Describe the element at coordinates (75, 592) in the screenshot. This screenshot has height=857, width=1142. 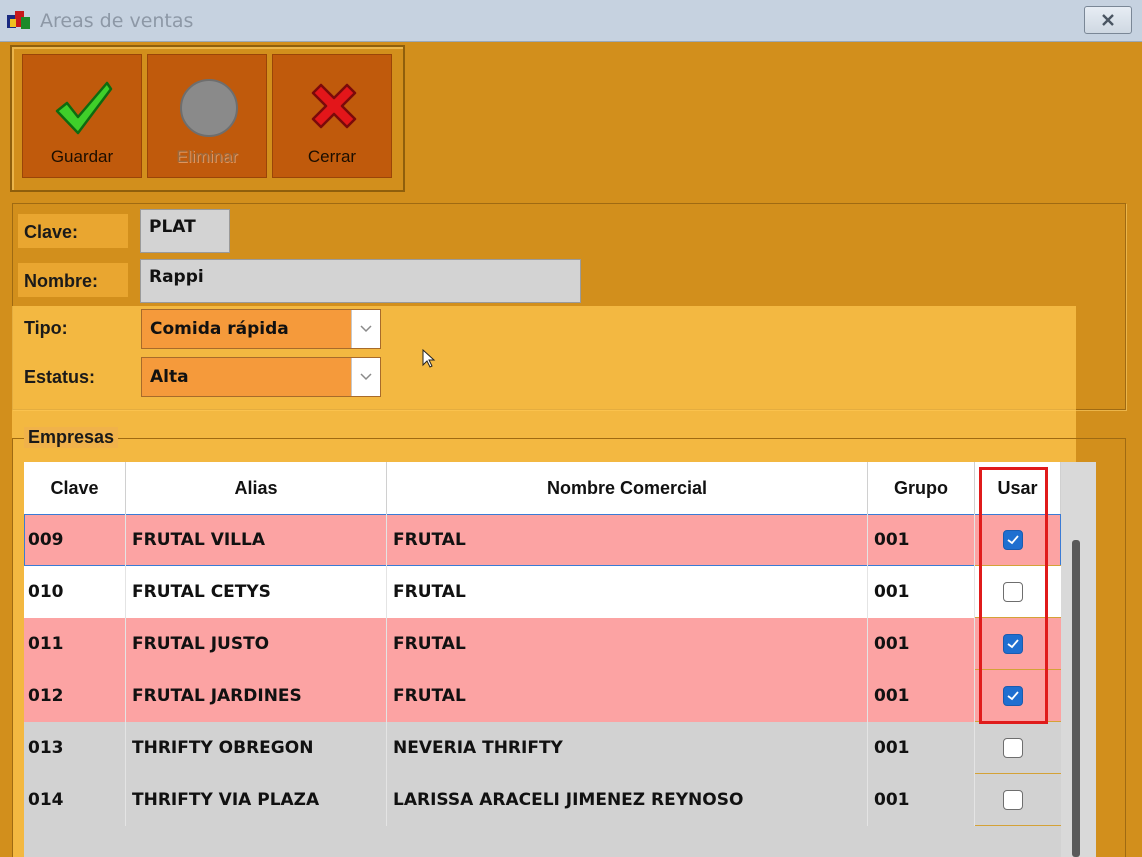
I see `cell-clave: 010` at that location.